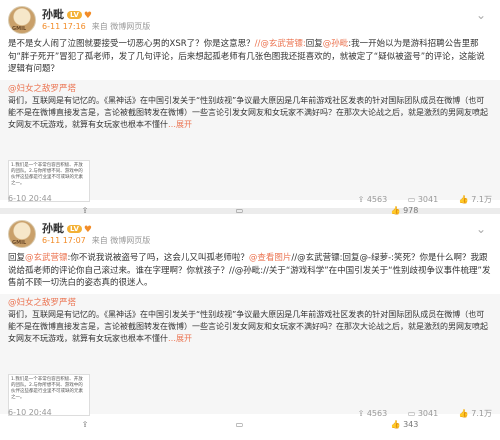 The width and height of the screenshot is (500, 440). Describe the element at coordinates (250, 235) in the screenshot. I see `post-header: GMIL 孙毗 LV ♥ 6-11 17:07 来自 微博网页版 ⌄` at that location.